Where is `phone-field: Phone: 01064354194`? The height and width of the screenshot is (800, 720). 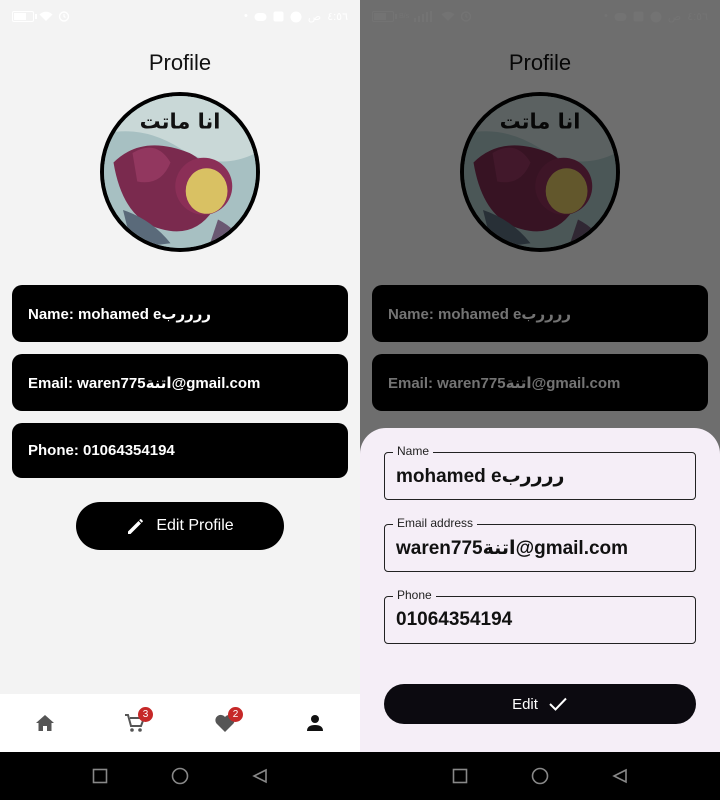 phone-field: Phone: 01064354194 is located at coordinates (180, 450).